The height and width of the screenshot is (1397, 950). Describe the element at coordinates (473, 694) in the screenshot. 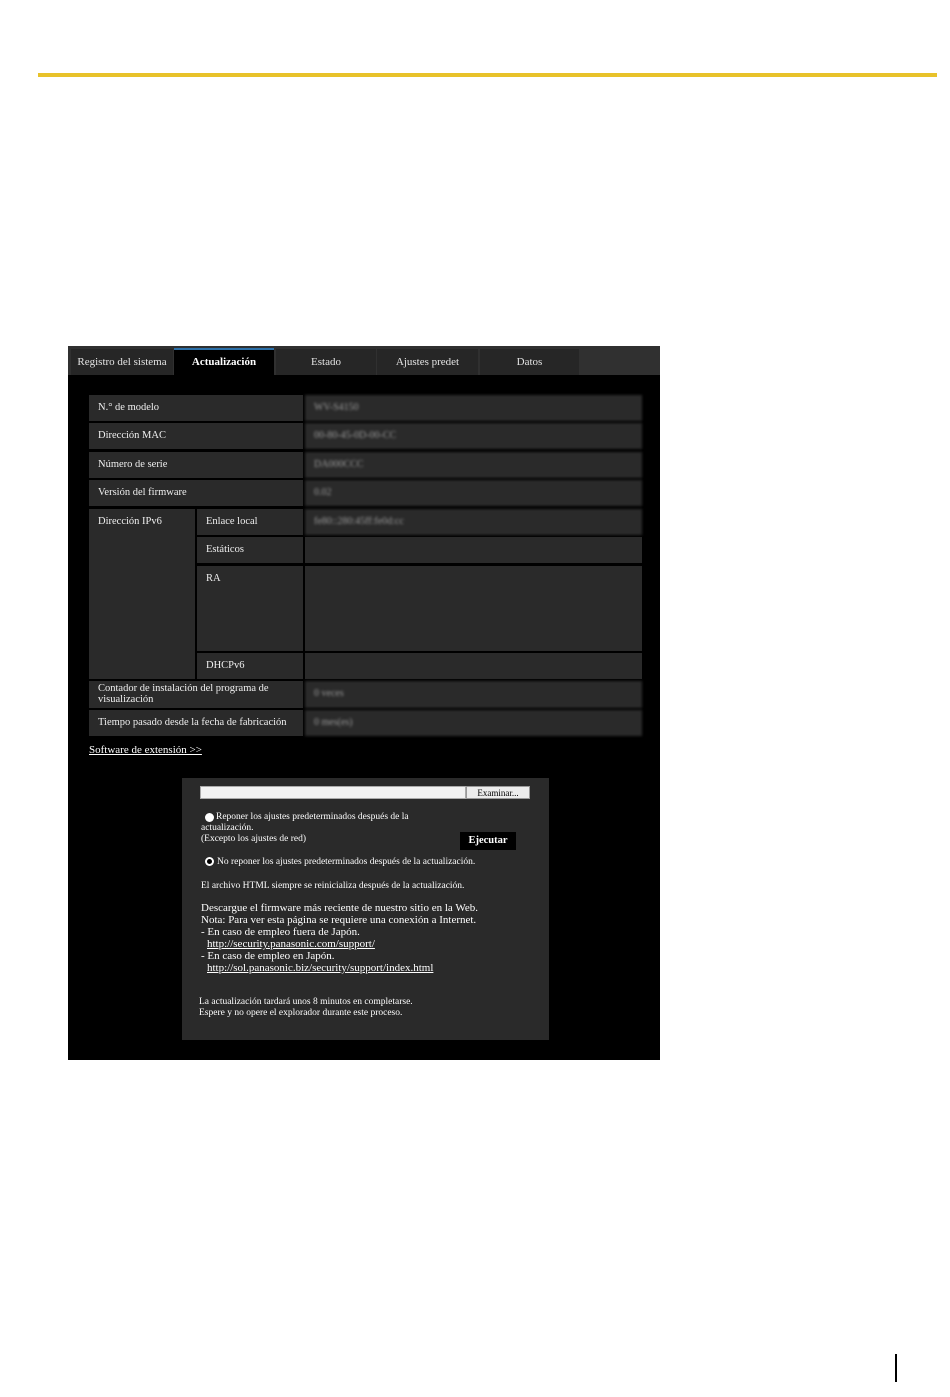

I see `viewer-counter-value: 0 veces` at that location.